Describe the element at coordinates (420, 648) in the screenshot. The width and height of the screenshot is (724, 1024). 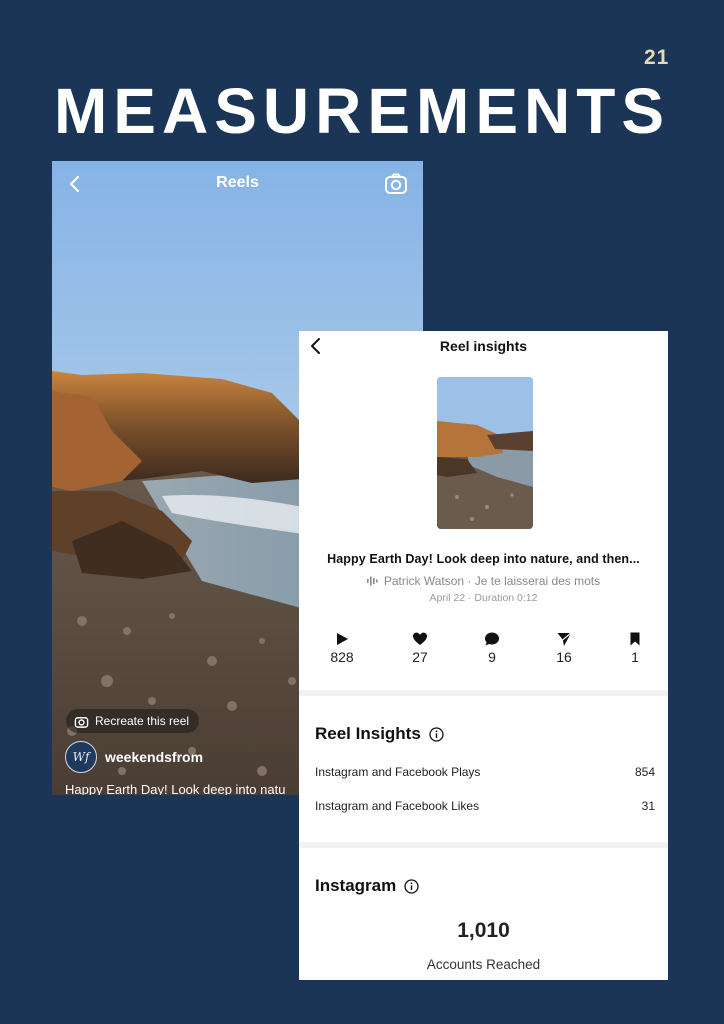
I see `metric-likes: 27` at that location.